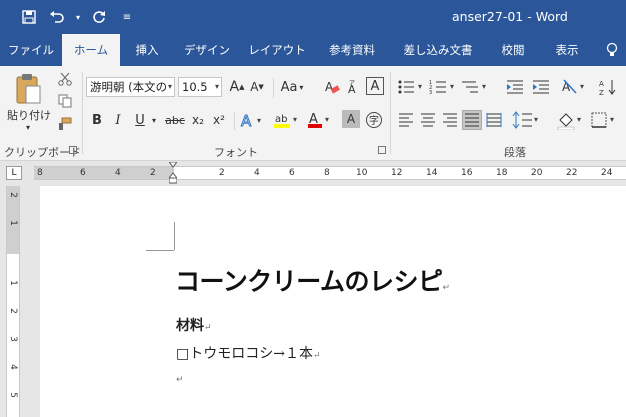 This screenshot has height=417, width=626. What do you see at coordinates (607, 173) in the screenshot?
I see `ruler-number: 24` at bounding box center [607, 173].